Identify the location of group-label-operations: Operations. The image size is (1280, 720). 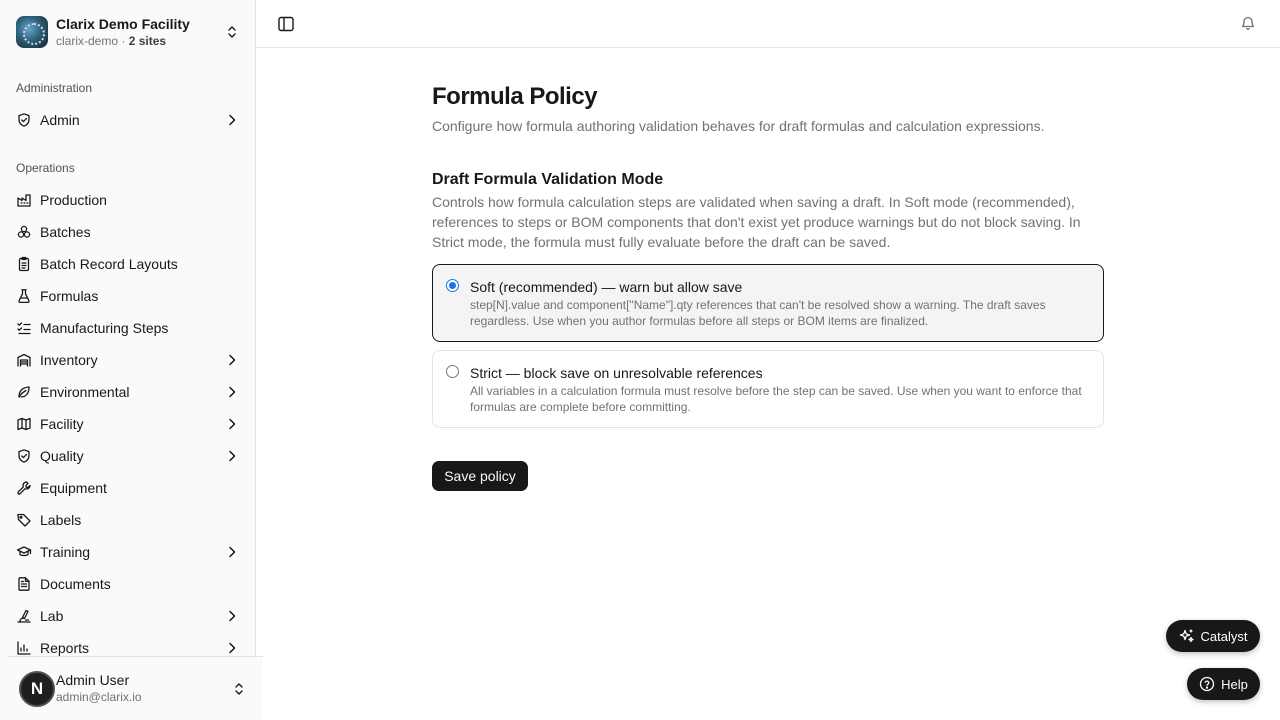
(45, 168).